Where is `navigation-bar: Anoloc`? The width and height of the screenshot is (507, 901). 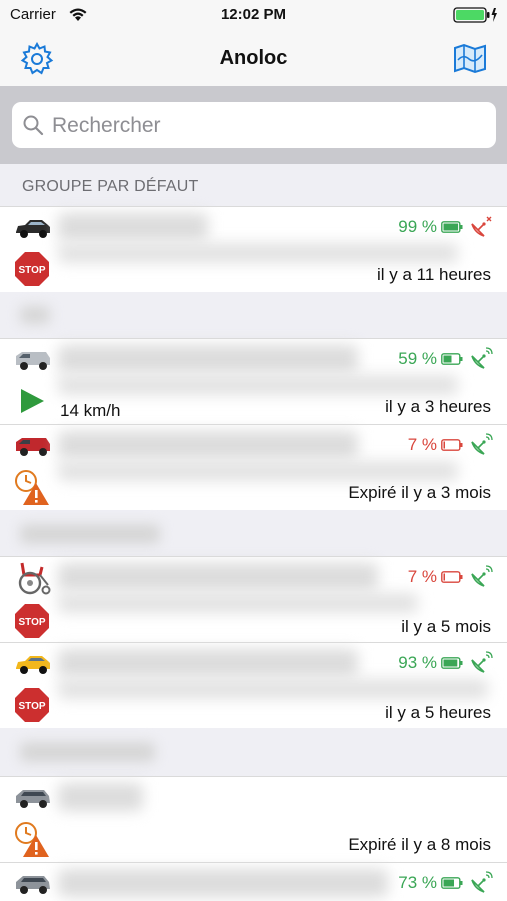 navigation-bar: Anoloc is located at coordinates (253, 58).